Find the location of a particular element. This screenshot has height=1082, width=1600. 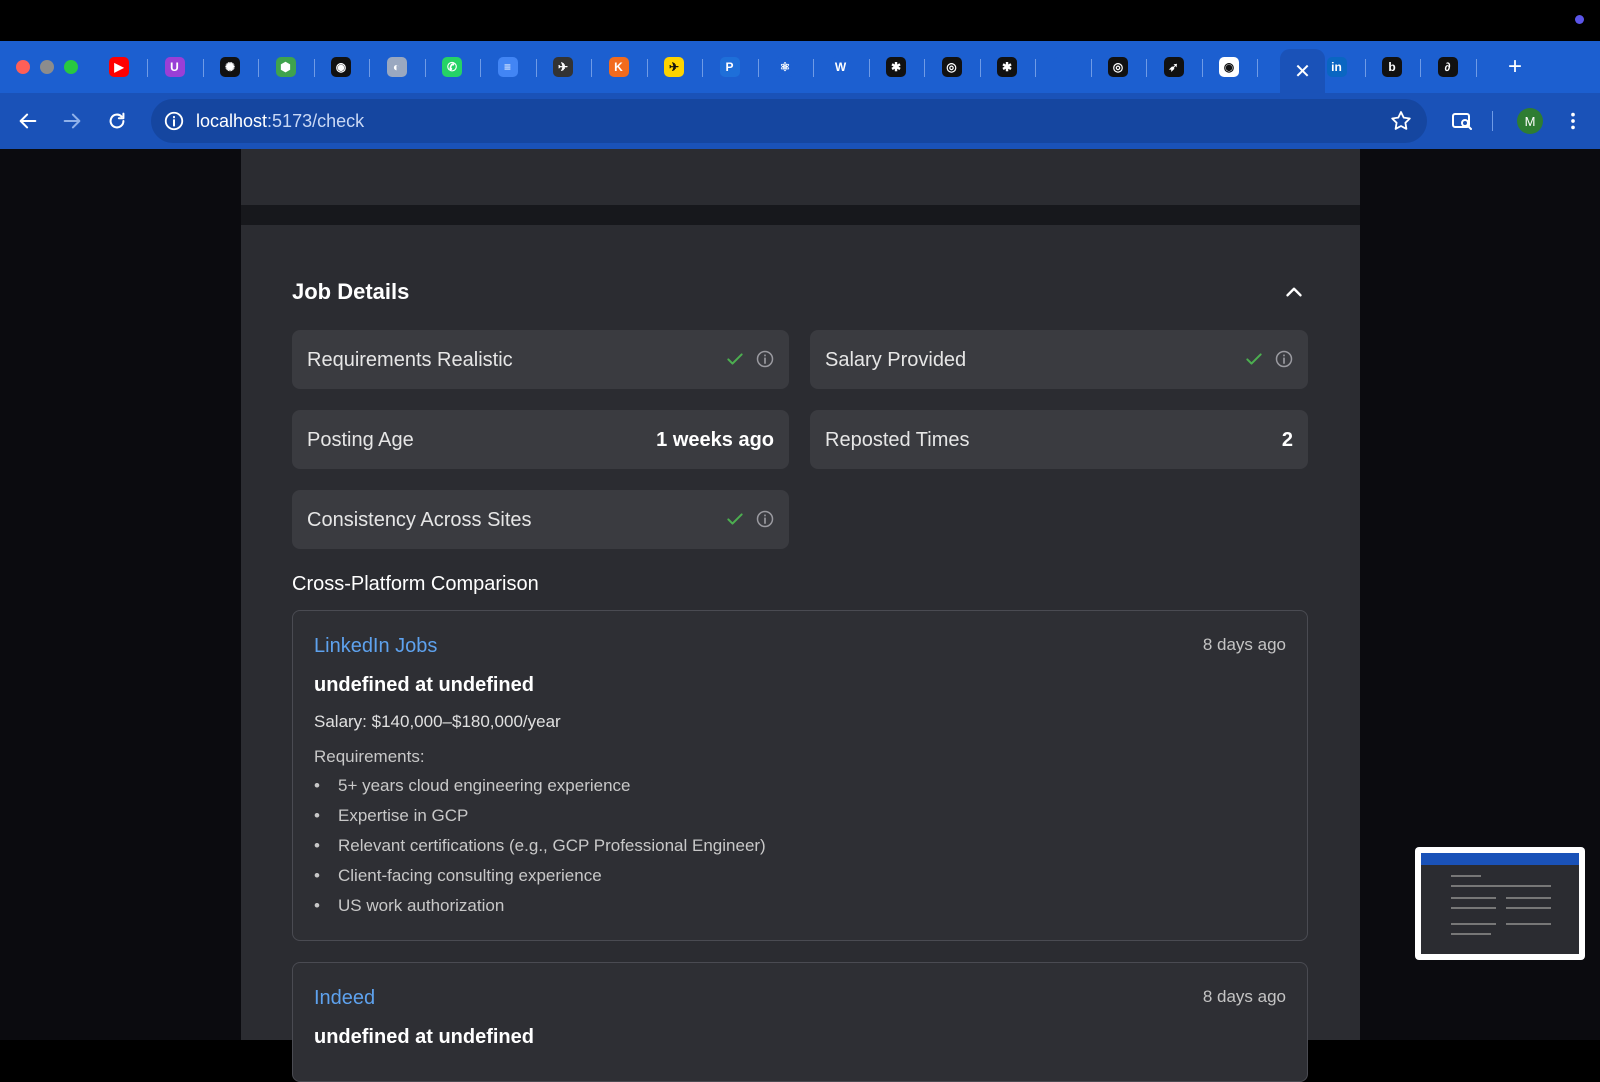

browser-toolbar: localhost:5173/check M is located at coordinates (800, 121).